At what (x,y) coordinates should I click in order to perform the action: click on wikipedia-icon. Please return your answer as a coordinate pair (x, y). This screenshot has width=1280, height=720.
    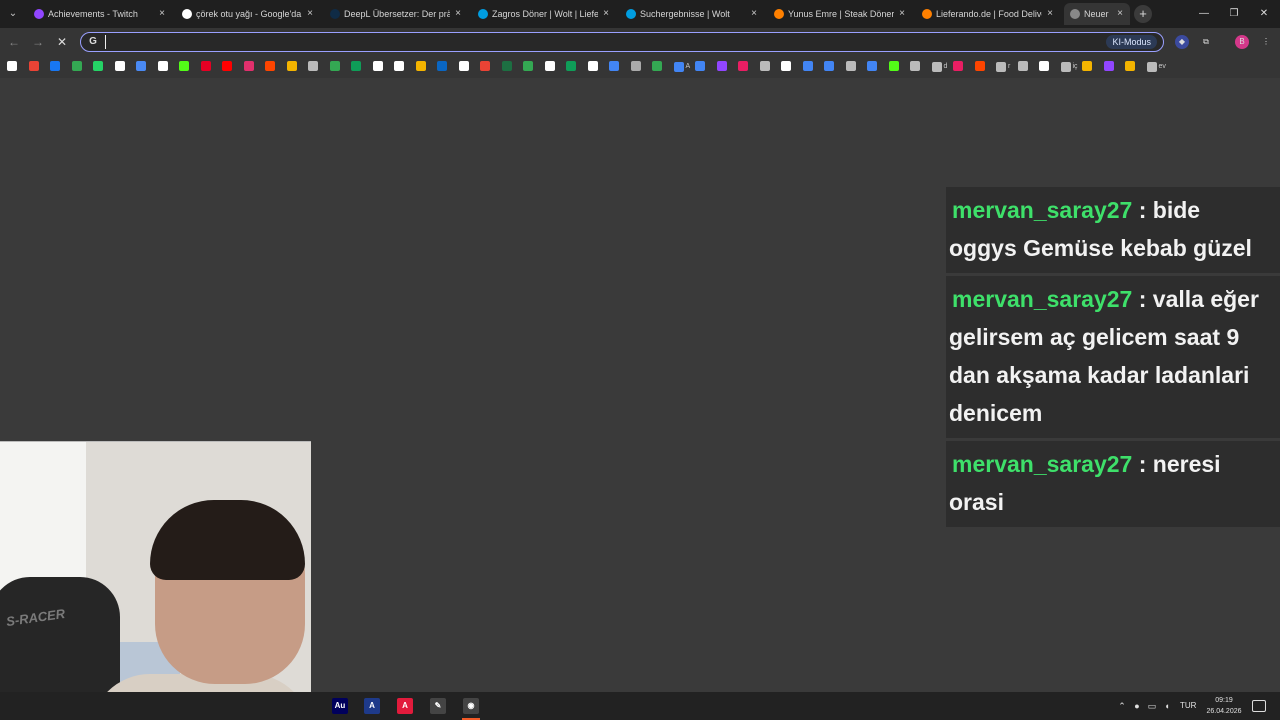
    Looking at the image, I should click on (399, 66).